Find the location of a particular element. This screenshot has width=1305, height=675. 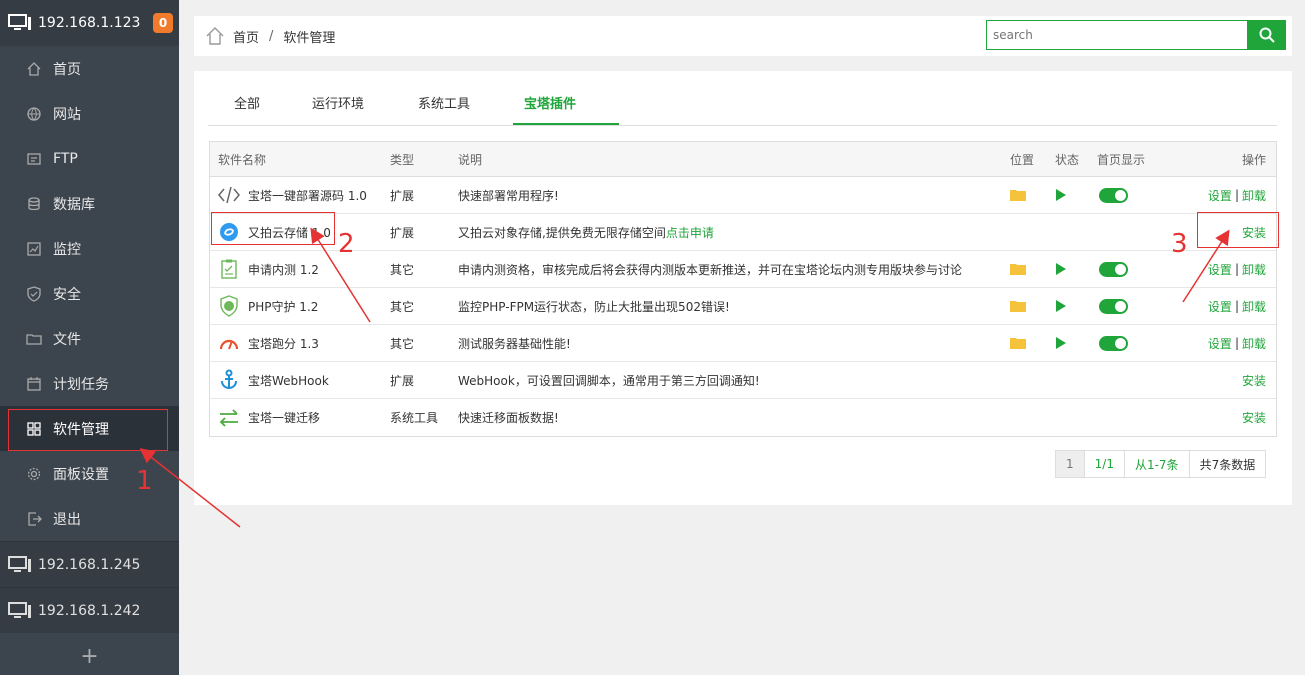

page-current: 1 is located at coordinates (1070, 464).